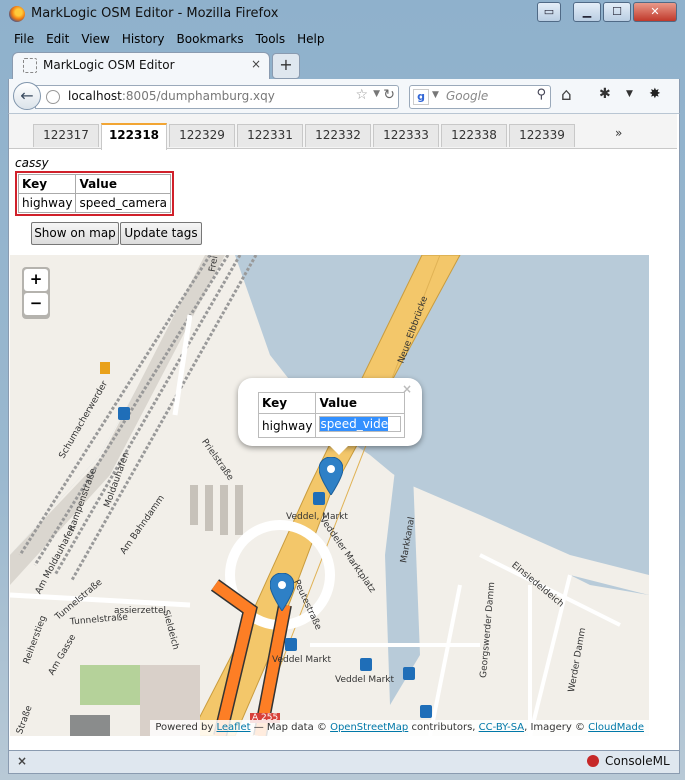  Describe the element at coordinates (406, 135) in the screenshot. I see `osm-tab: 122333` at that location.